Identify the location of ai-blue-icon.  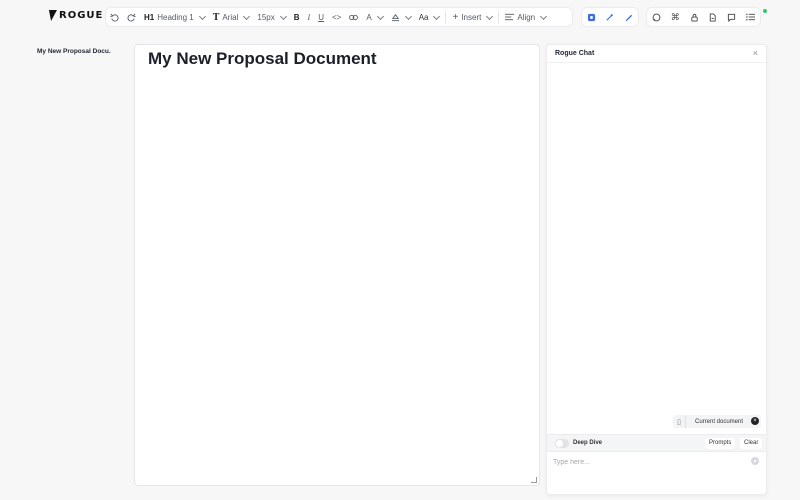
(591, 17).